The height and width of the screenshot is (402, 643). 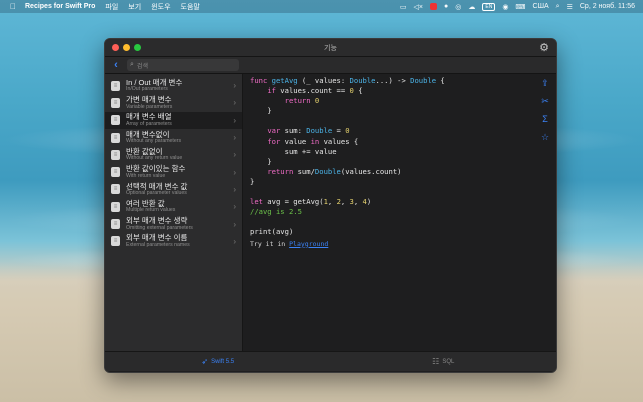 I want to click on vpn-icon: ◎, so click(x=458, y=7).